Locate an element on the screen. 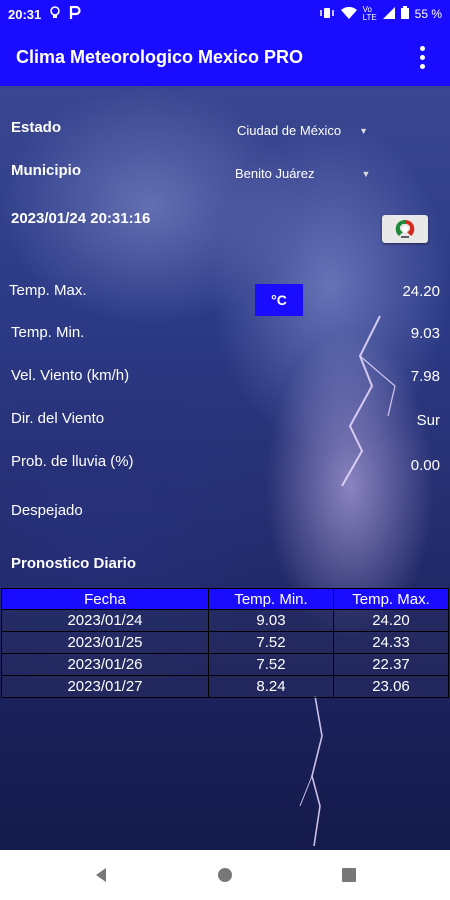 The width and height of the screenshot is (450, 900). temp-max-value: 24.20 is located at coordinates (421, 291).